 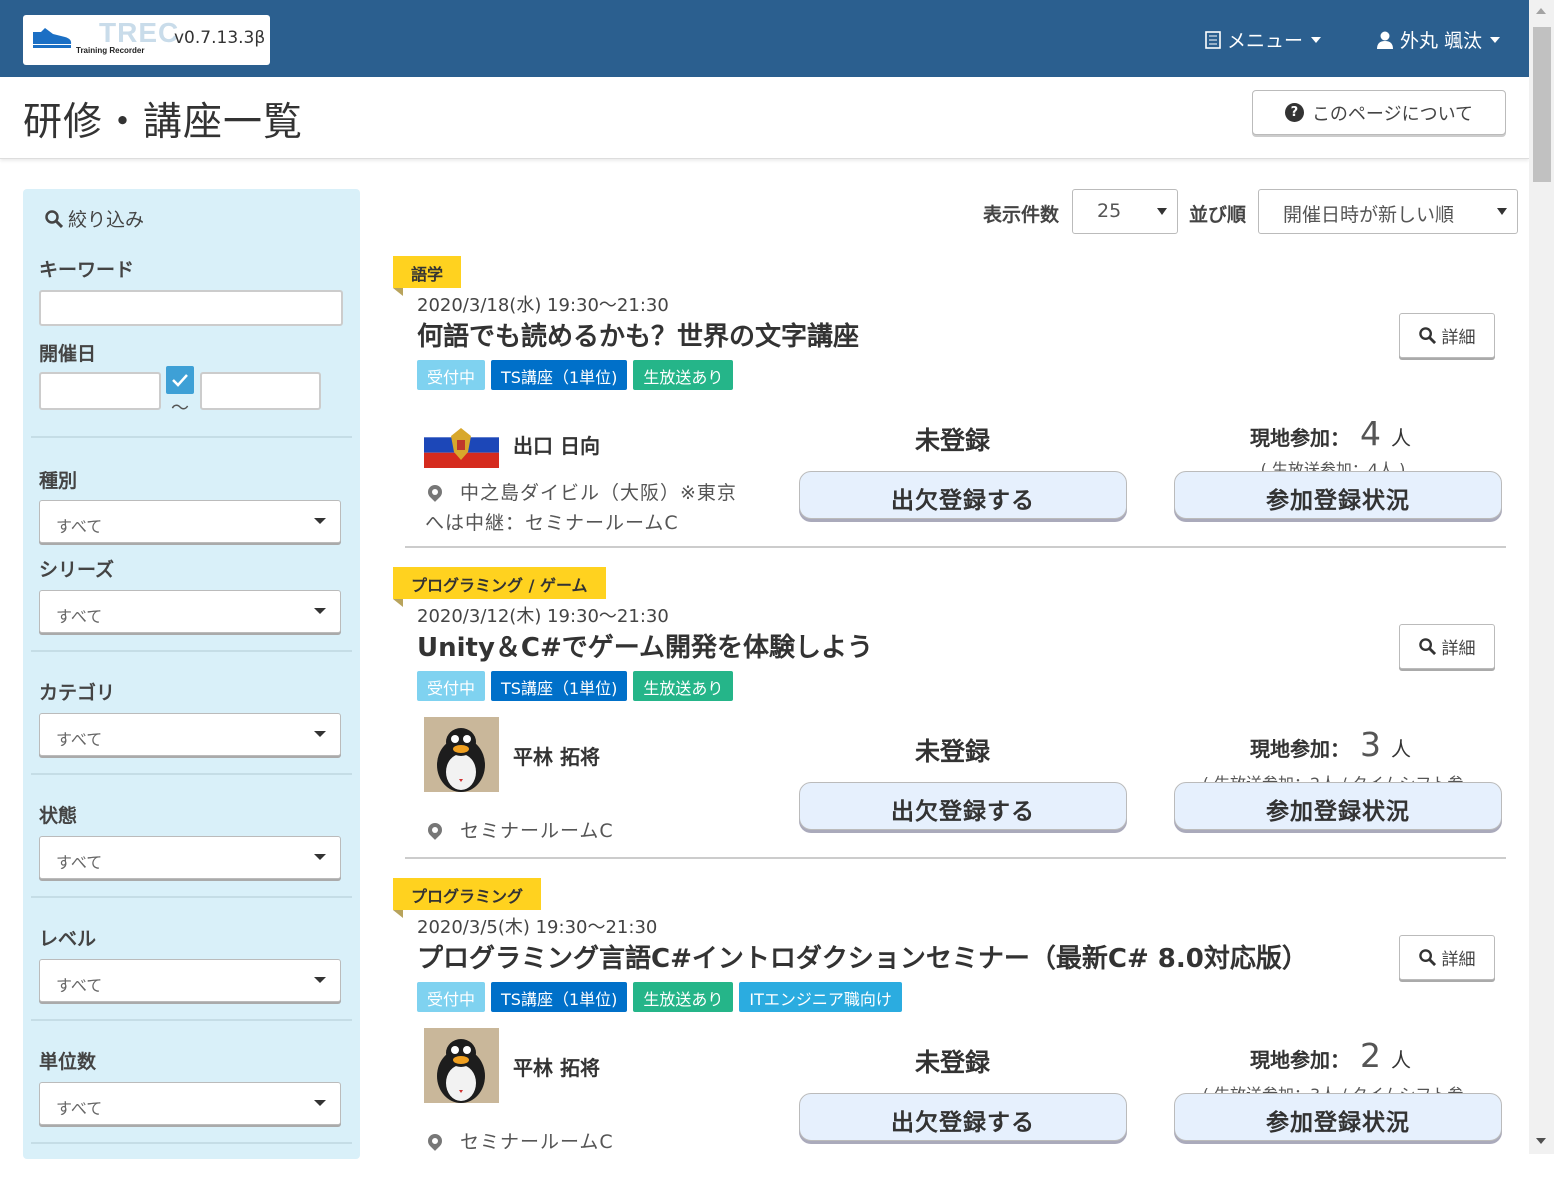 I want to click on credits-select: すべて, so click(x=190, y=1103).